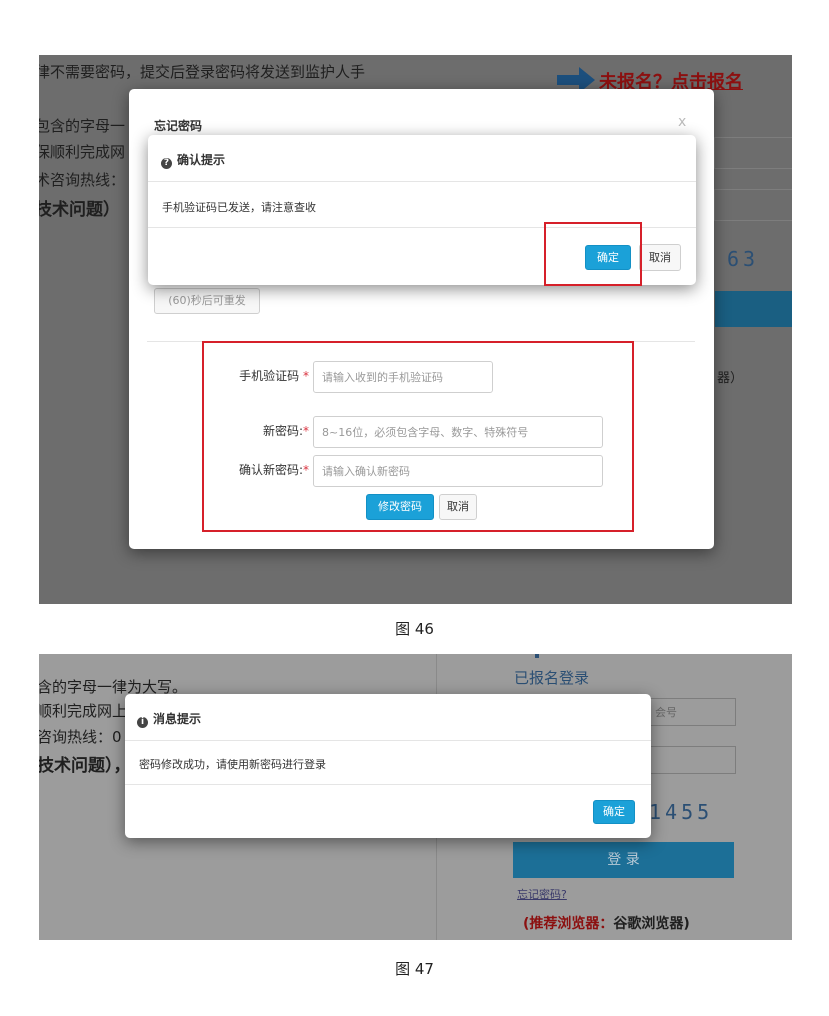 The width and height of the screenshot is (829, 1016). I want to click on confirm-dialog: ? 确认提示 手机验证码已发送，请注意查收 确定 取消, so click(422, 210).